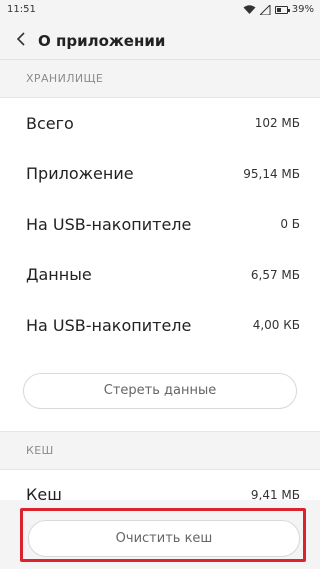 This screenshot has width=320, height=569. I want to click on row-value: 4,00 КБ, so click(276, 325).